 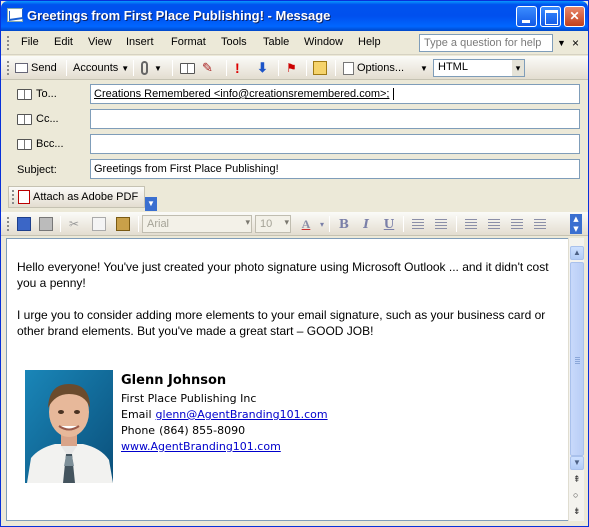 I want to click on signature-company: First Place Publishing Inc, so click(x=189, y=398).